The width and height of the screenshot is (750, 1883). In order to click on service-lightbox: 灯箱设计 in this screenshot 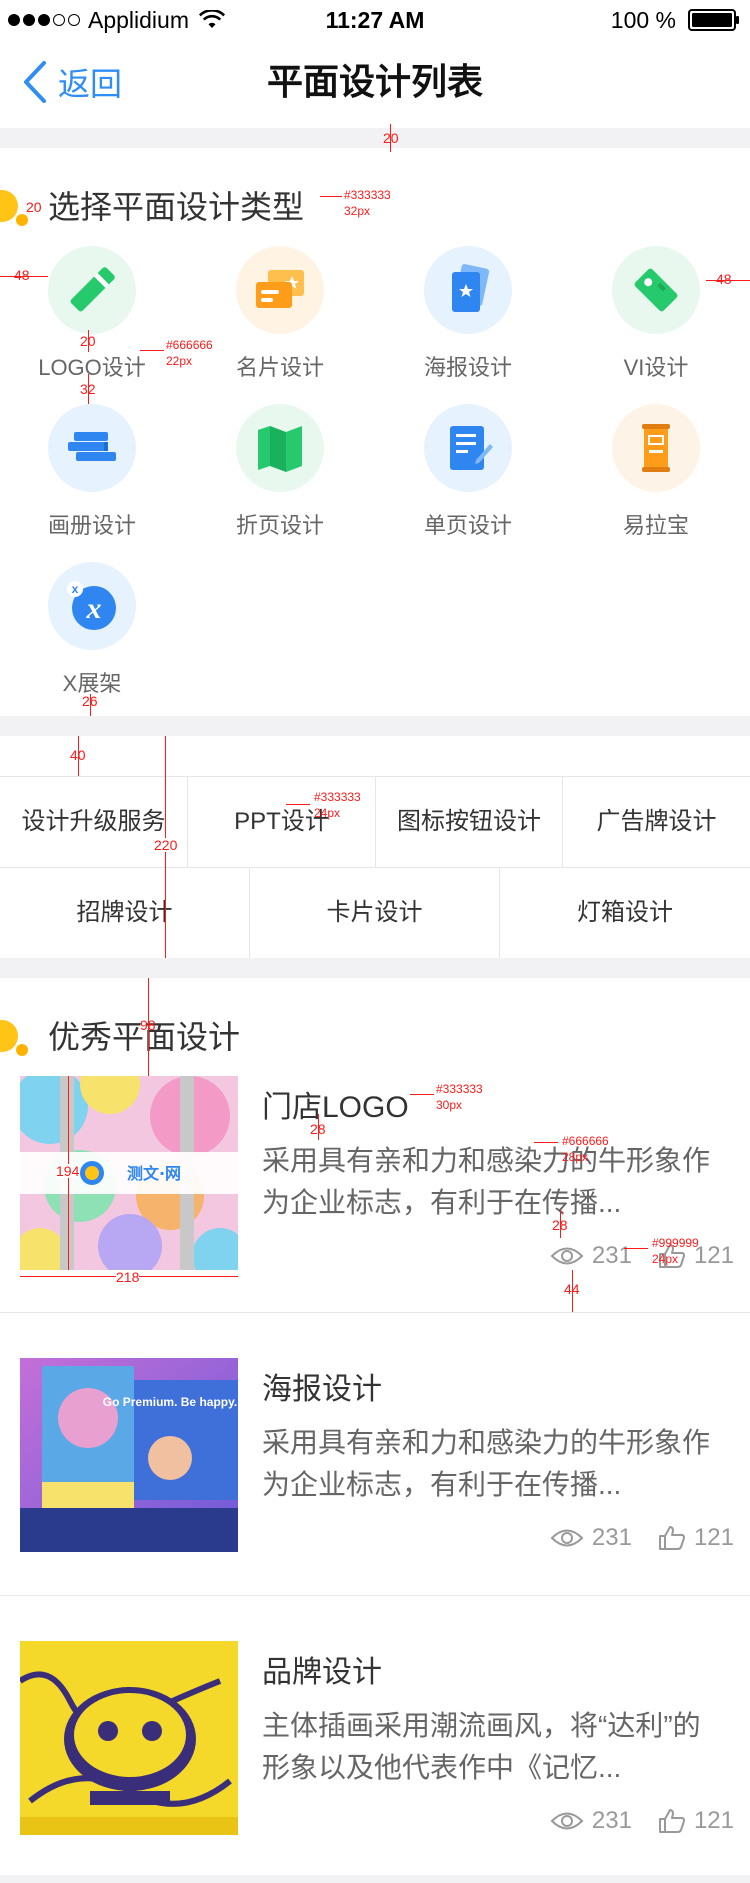, I will do `click(625, 913)`.